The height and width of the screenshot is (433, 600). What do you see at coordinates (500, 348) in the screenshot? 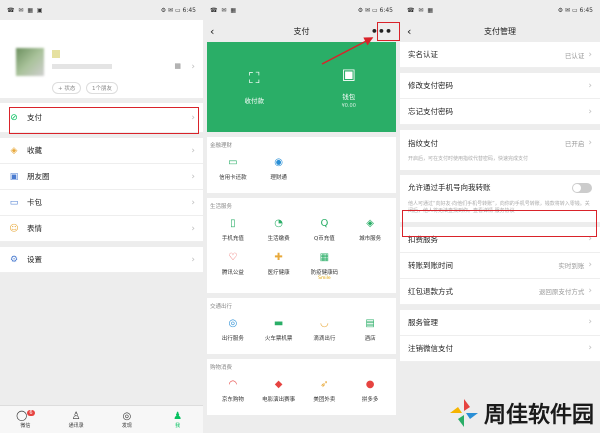
I see `row-cancel-wechat-pay: 注销微信支付 ›` at bounding box center [500, 348].